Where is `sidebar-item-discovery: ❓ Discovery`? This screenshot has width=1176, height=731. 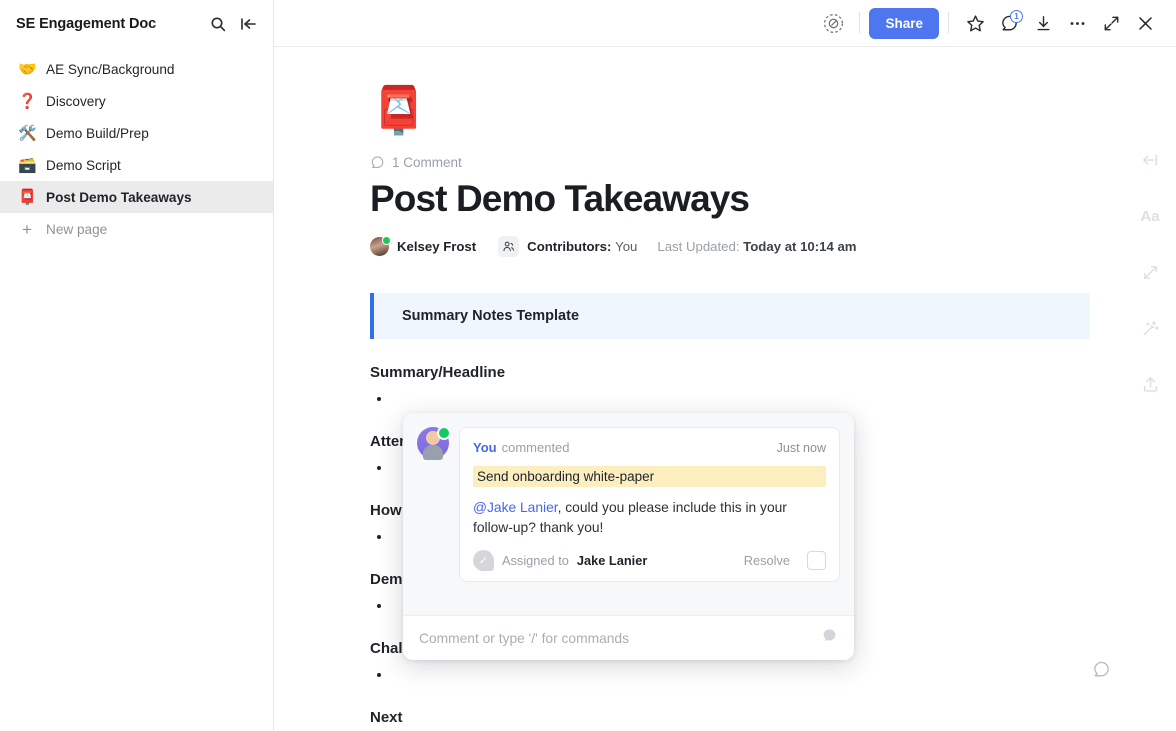 sidebar-item-discovery: ❓ Discovery is located at coordinates (136, 101).